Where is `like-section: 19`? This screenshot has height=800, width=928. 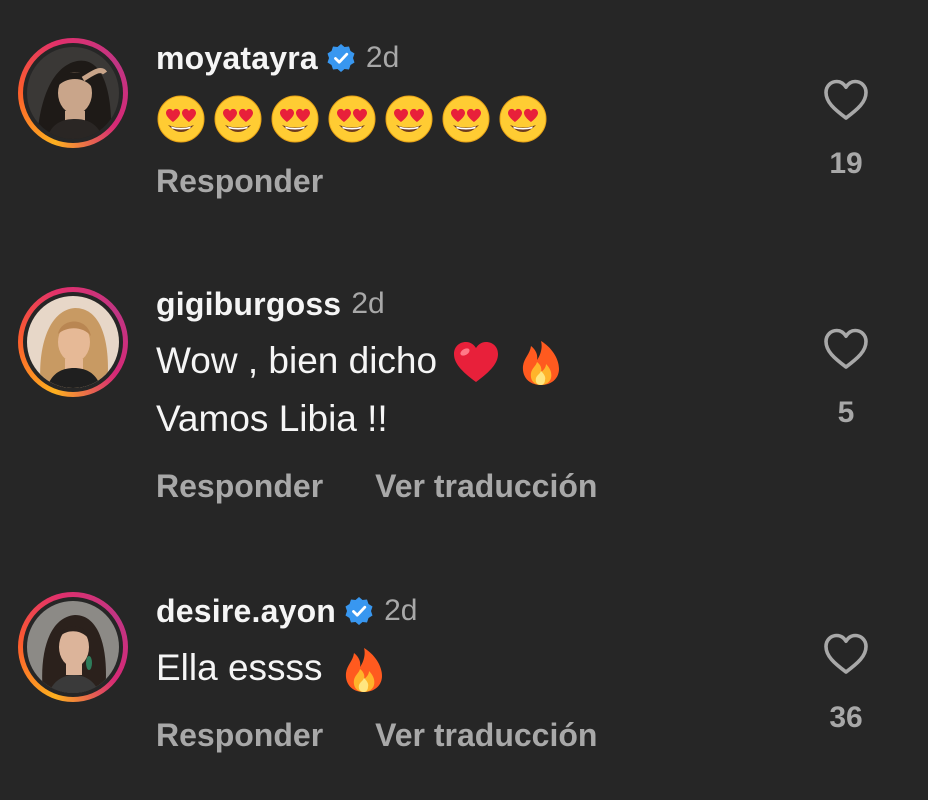 like-section: 19 is located at coordinates (846, 129).